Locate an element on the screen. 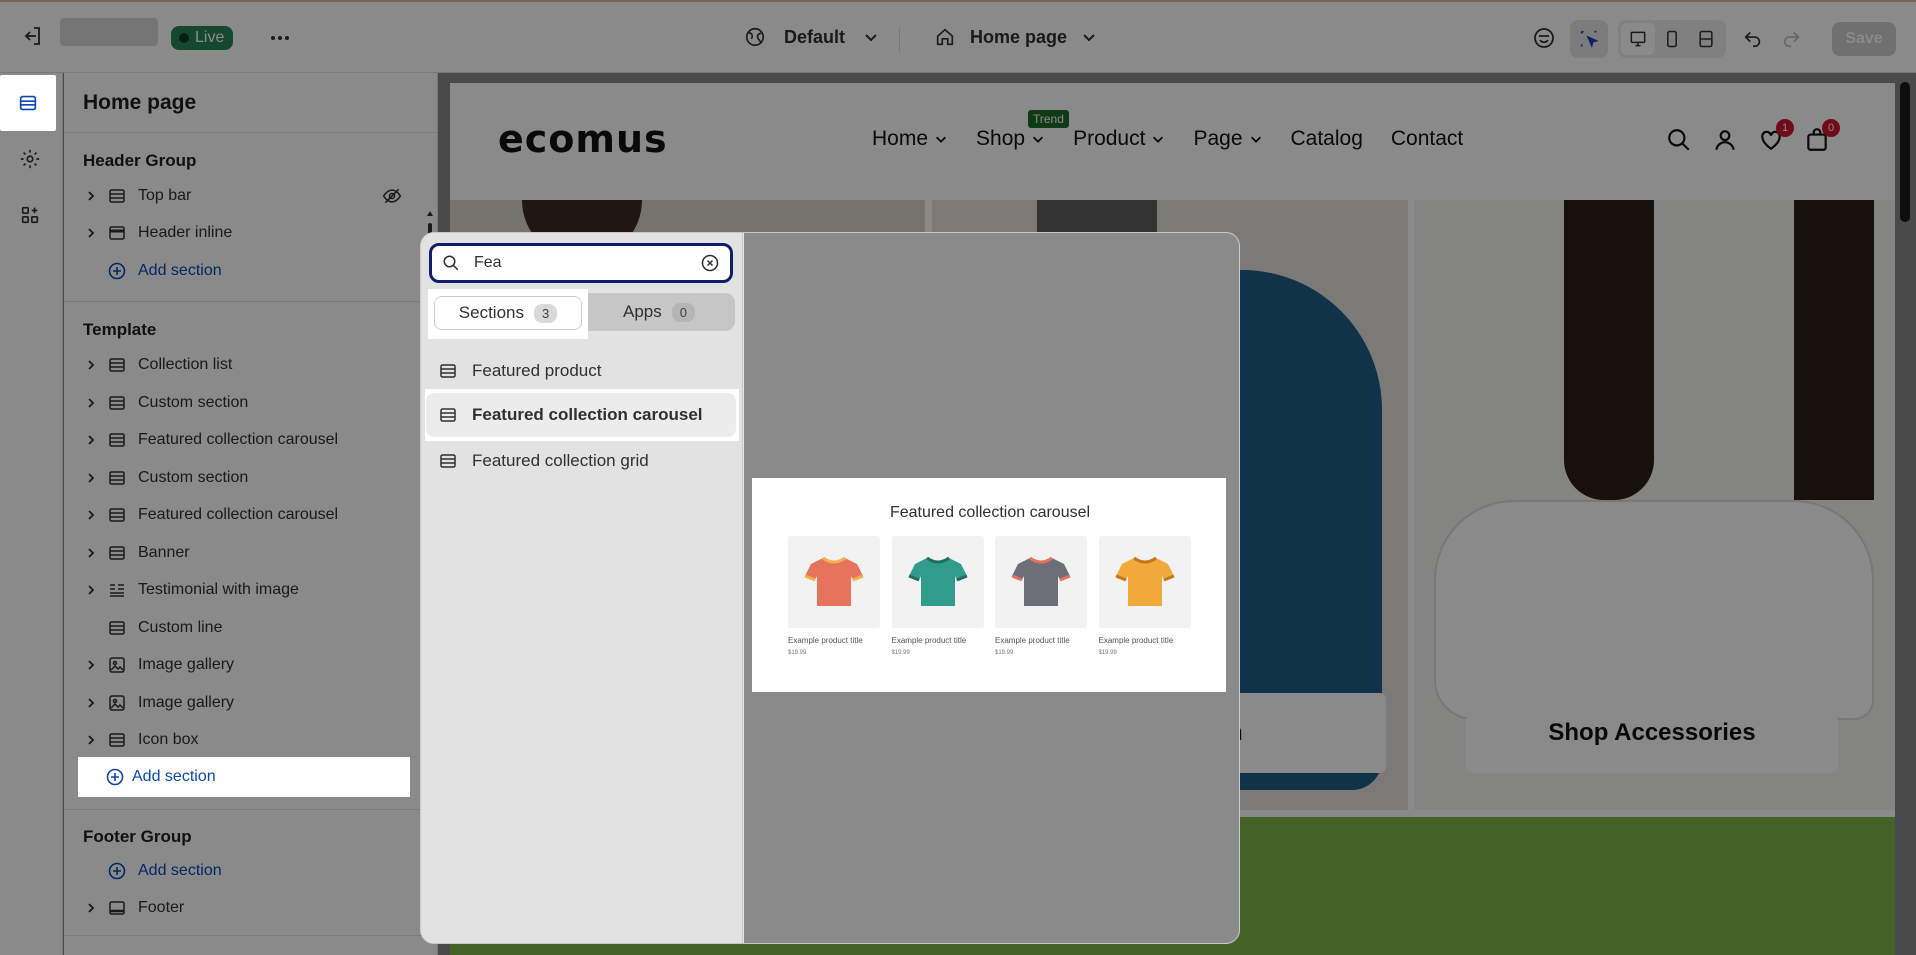 This screenshot has width=1916, height=955. result-featured-product: Featured product is located at coordinates (581, 371).